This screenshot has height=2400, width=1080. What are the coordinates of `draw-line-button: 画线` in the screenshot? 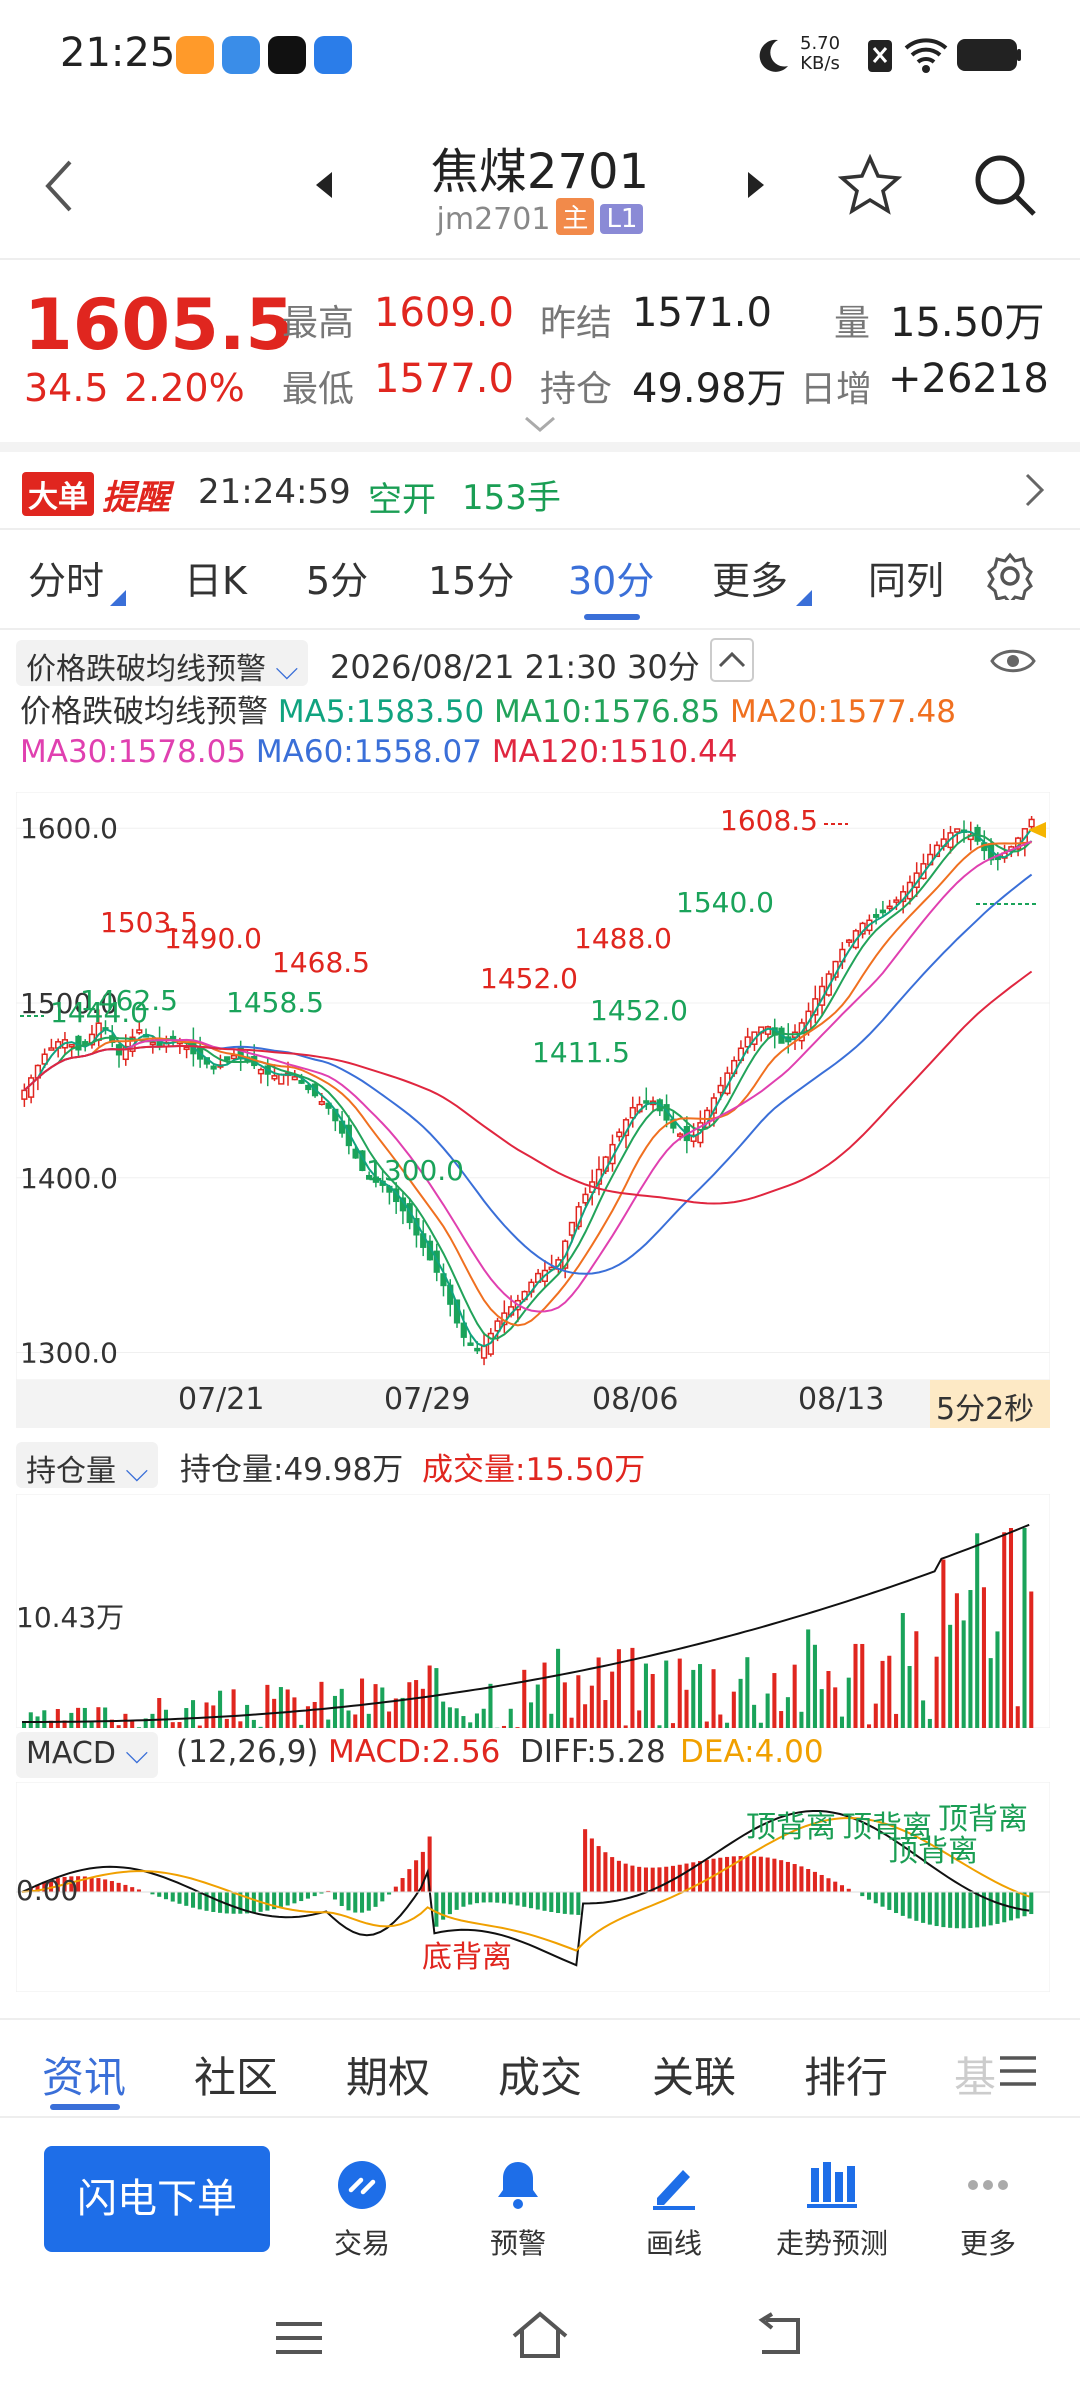 It's located at (674, 2210).